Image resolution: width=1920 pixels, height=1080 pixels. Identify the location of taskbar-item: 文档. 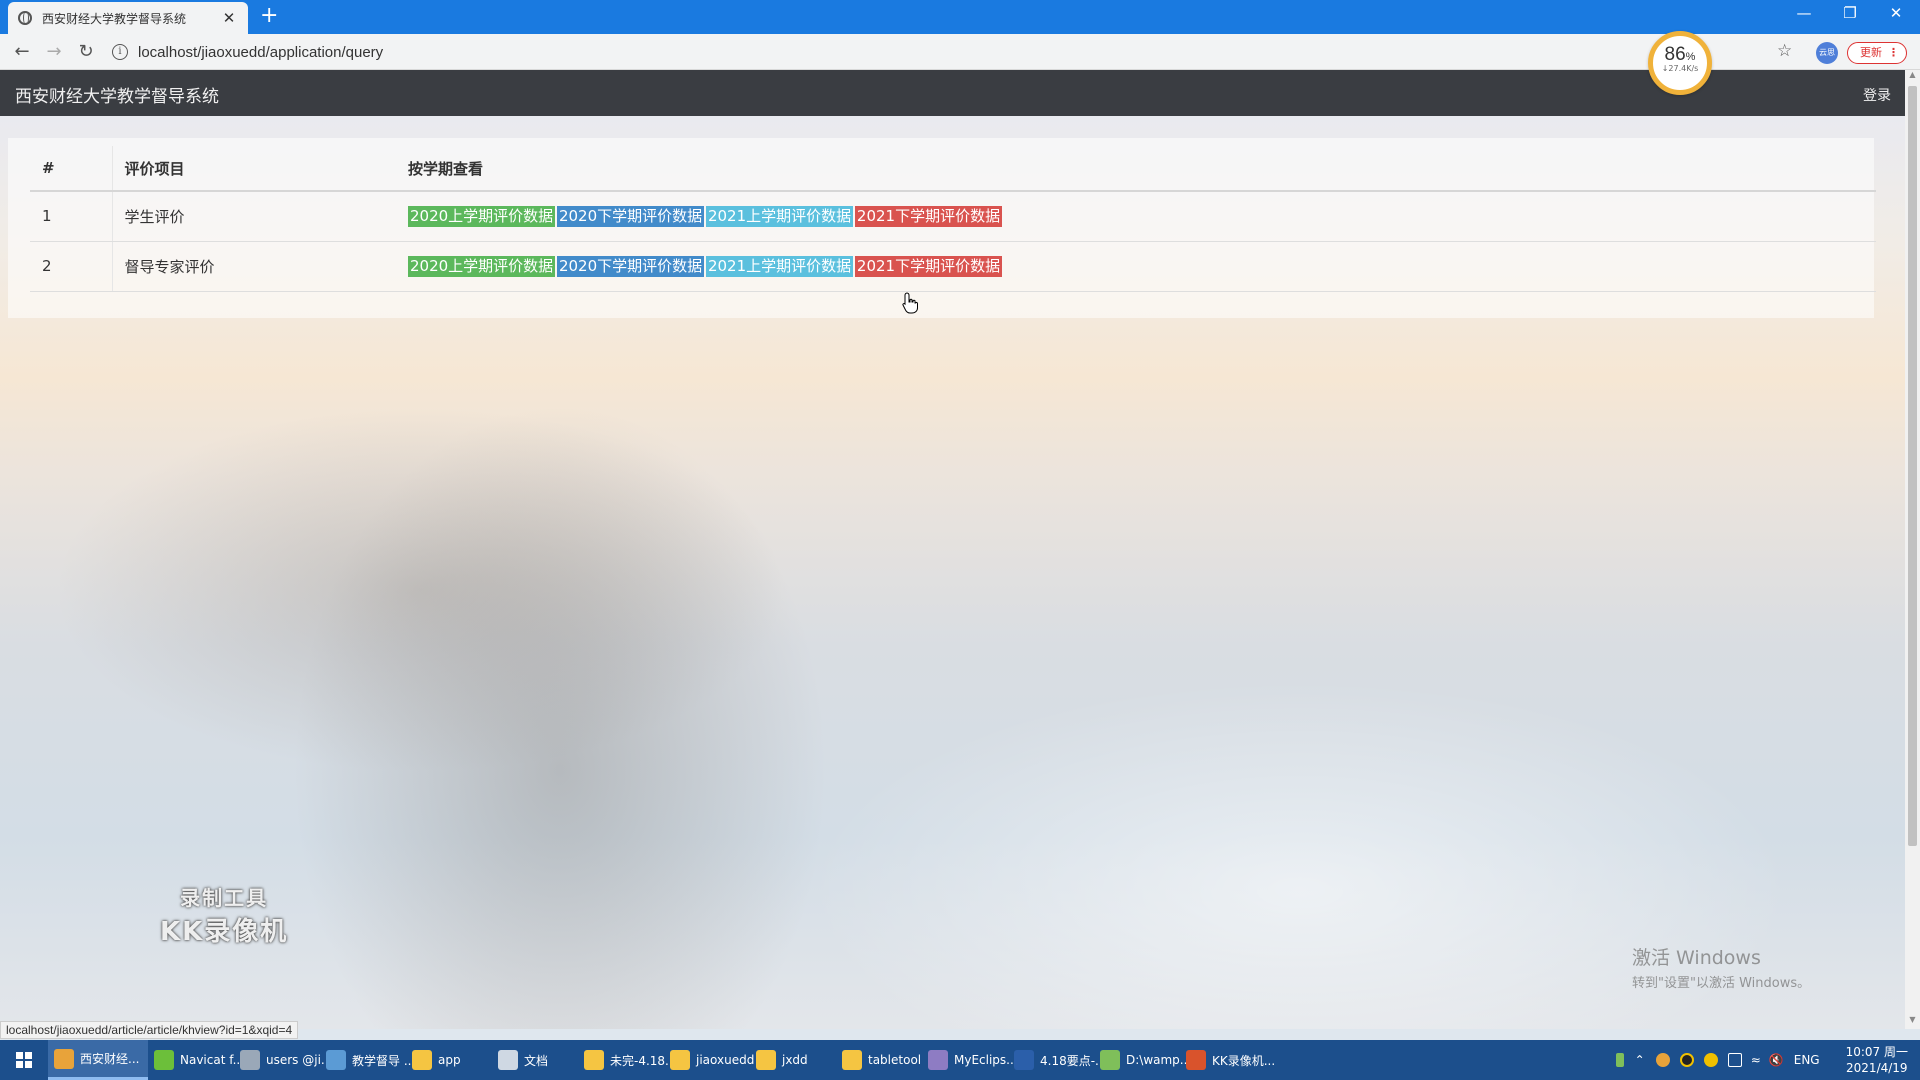
(535, 1060).